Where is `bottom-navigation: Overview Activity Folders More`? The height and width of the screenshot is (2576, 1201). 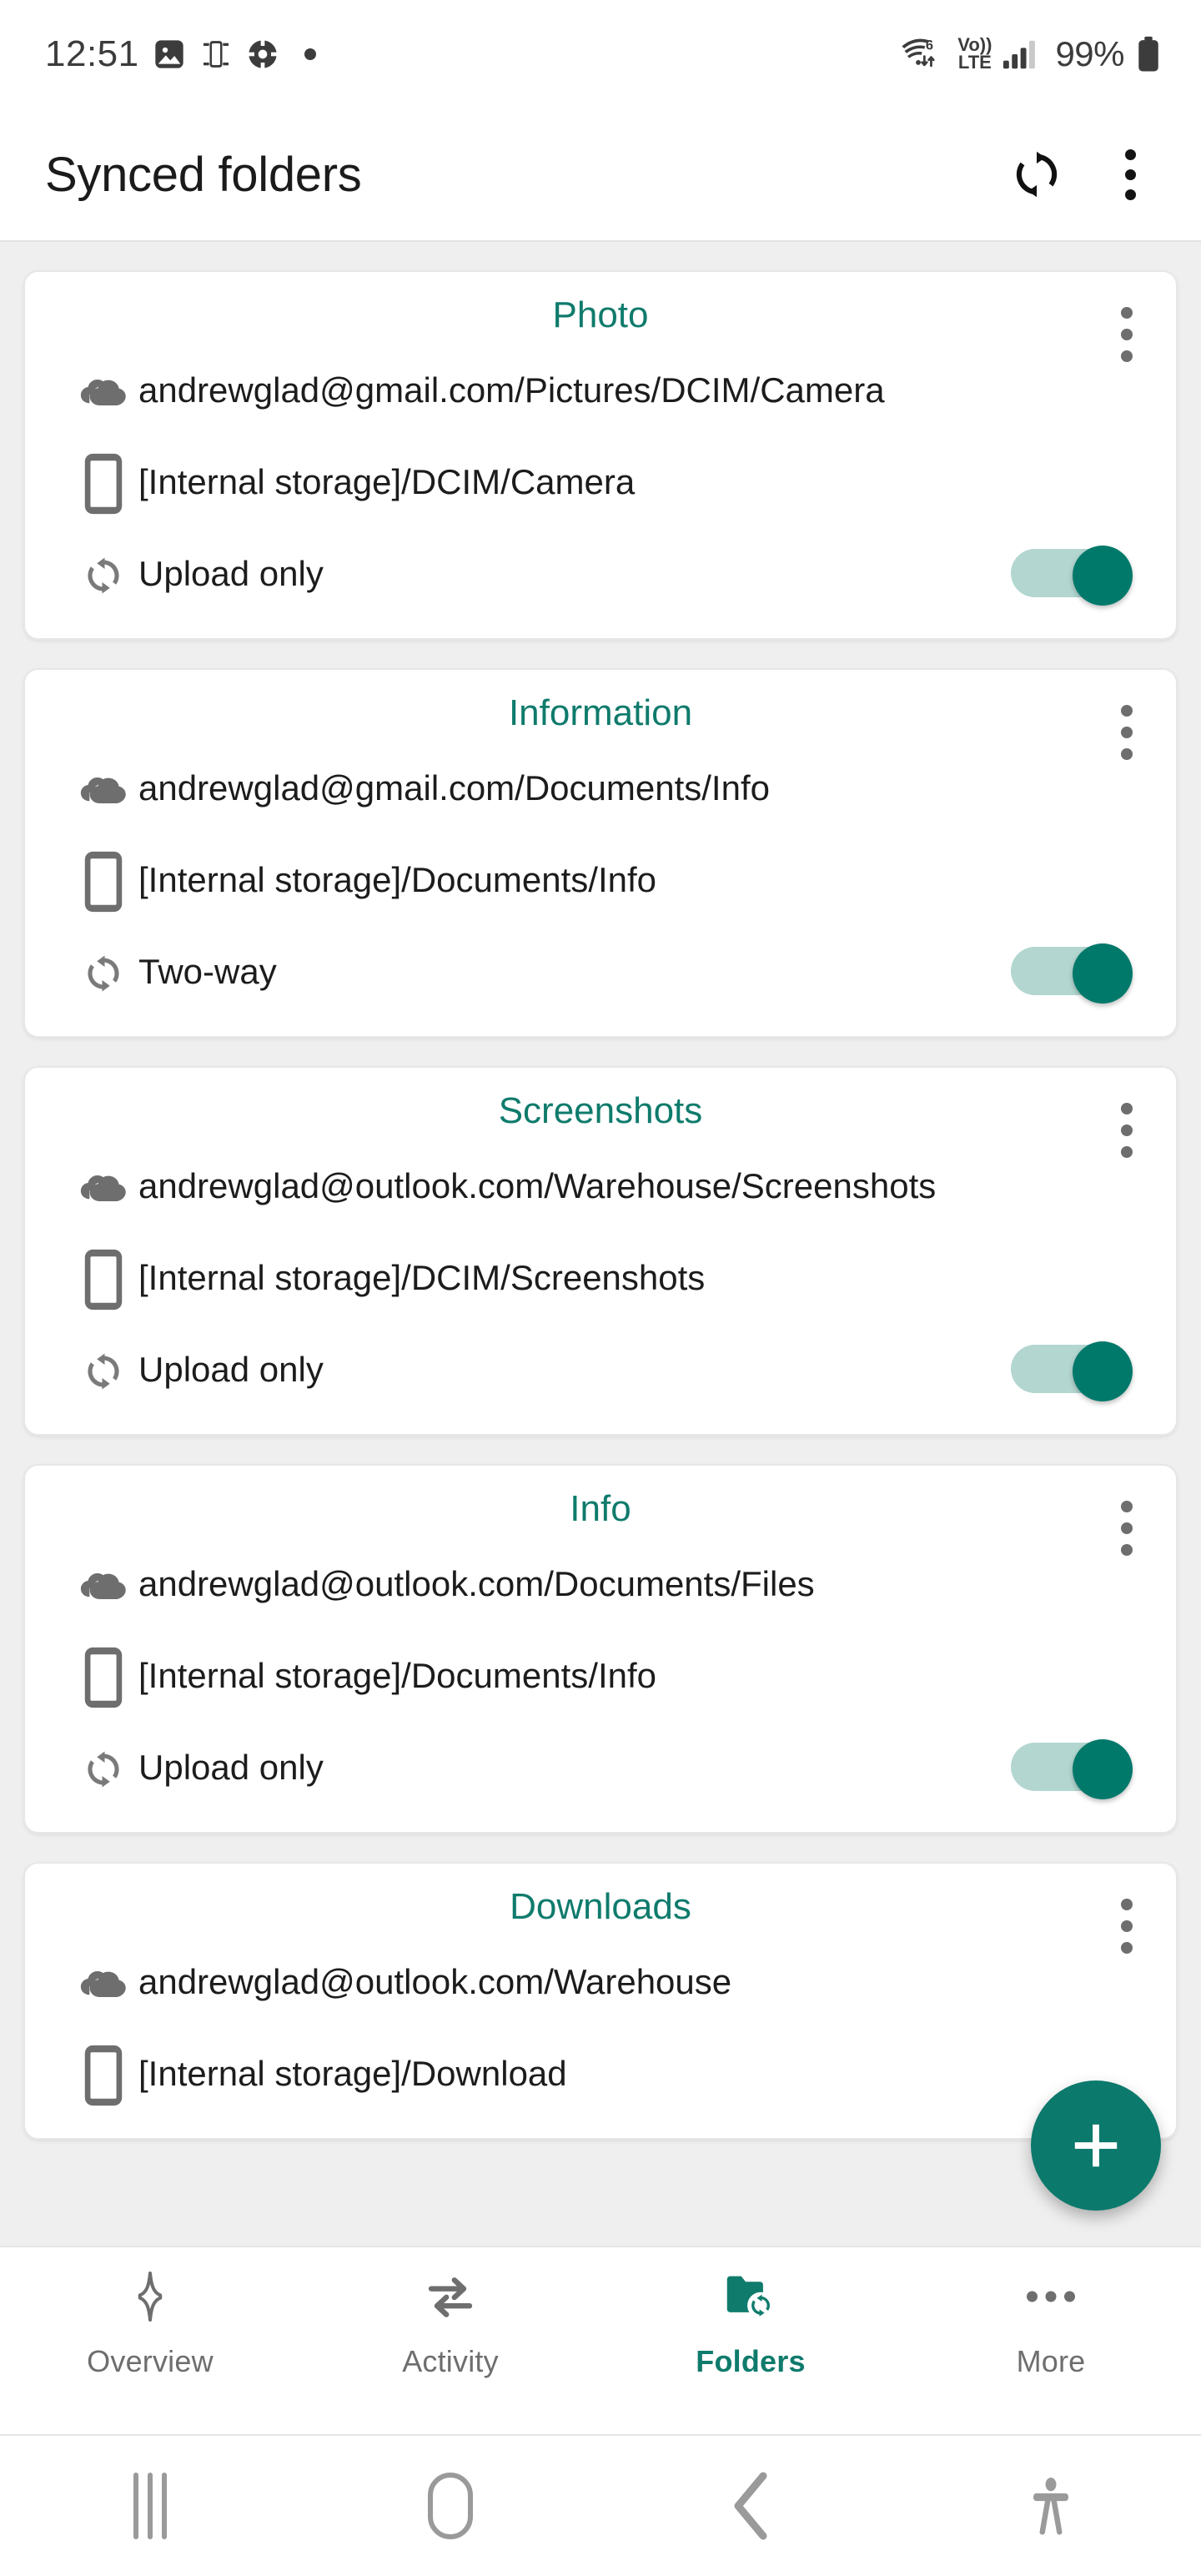 bottom-navigation: Overview Activity Folders More is located at coordinates (601, 2341).